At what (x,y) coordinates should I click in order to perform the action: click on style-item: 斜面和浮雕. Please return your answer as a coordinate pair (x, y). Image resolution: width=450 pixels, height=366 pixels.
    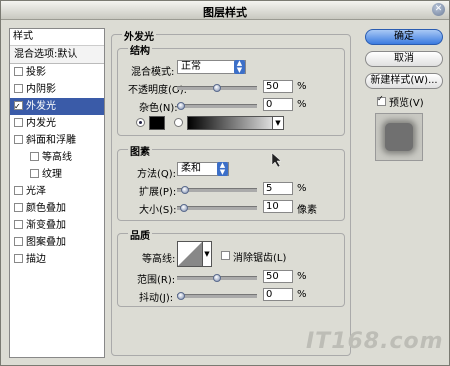
    Looking at the image, I should click on (57, 140).